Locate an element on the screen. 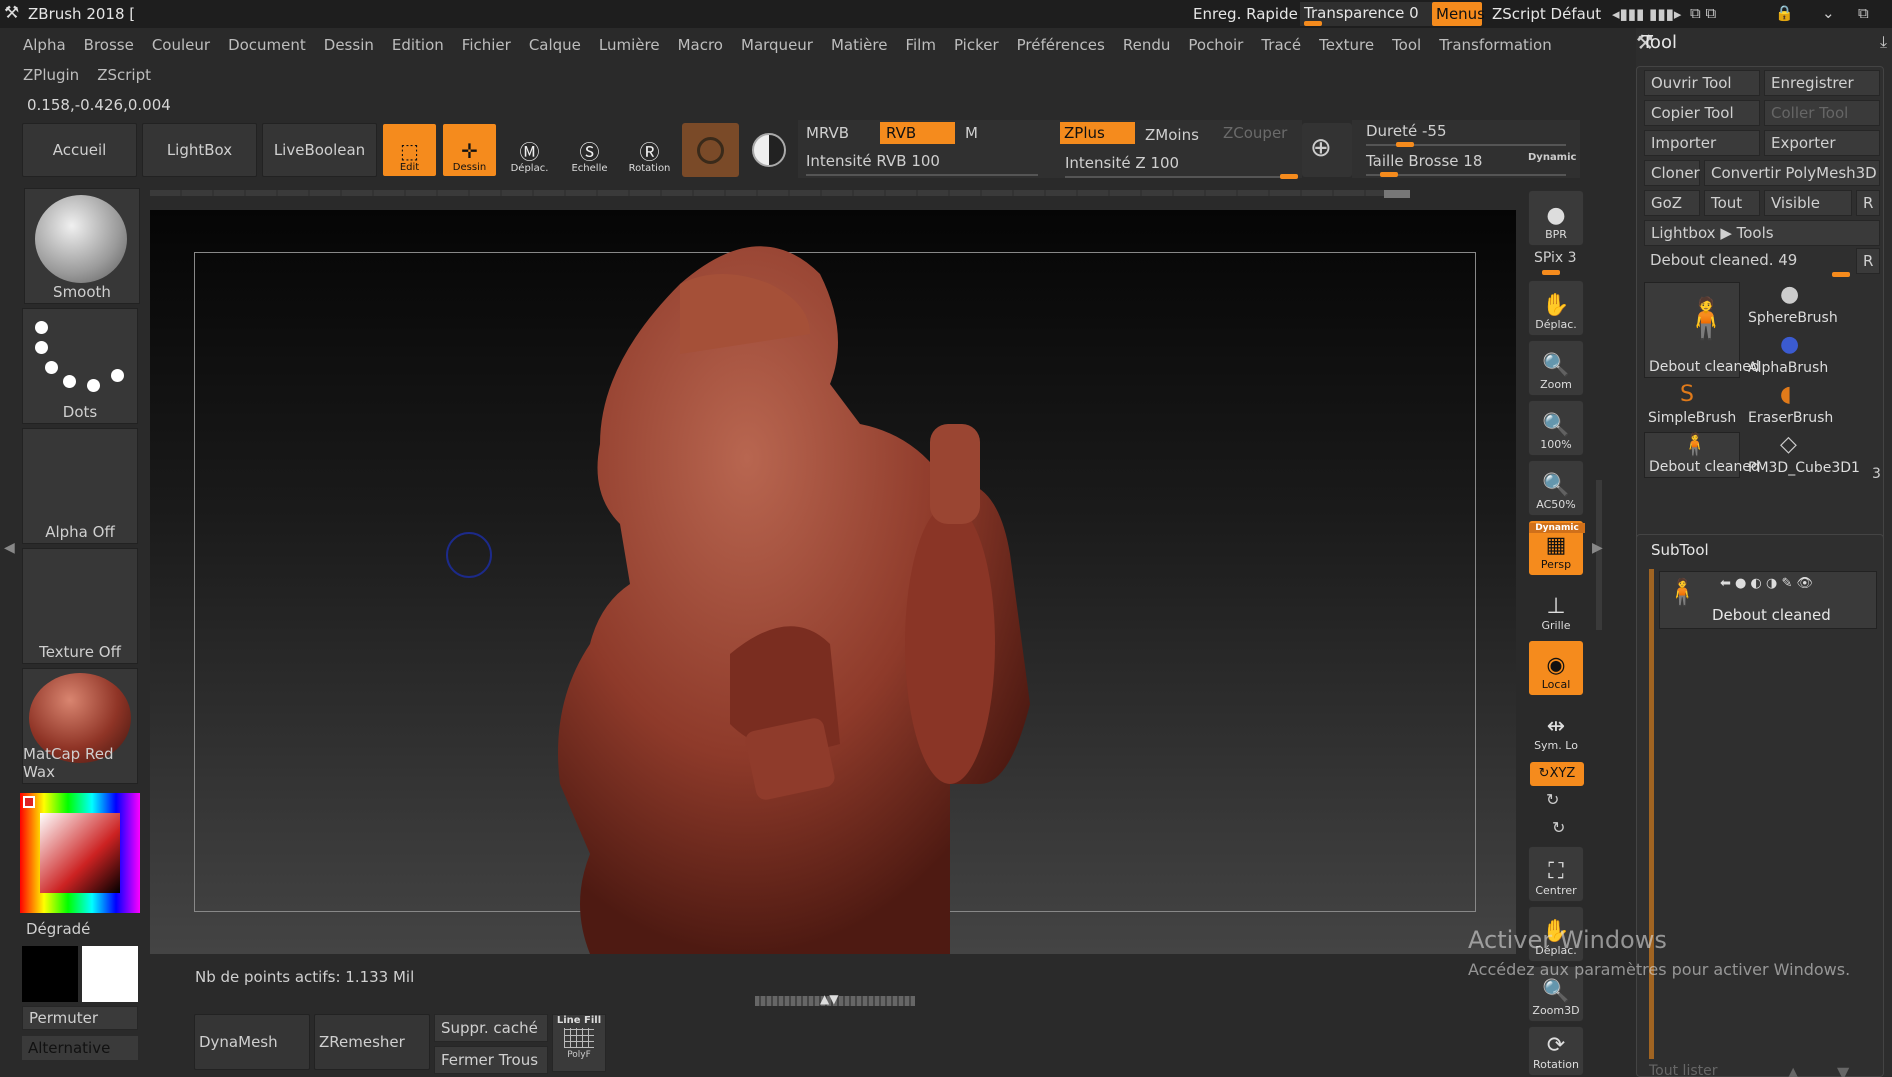 The image size is (1892, 1077). enreg-rapide-button: Enreg. Rapide is located at coordinates (1245, 14).